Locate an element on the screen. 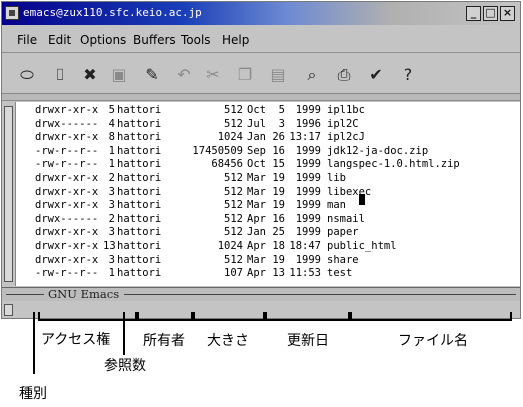 This screenshot has width=523, height=407. menu-options: Options is located at coordinates (103, 40).